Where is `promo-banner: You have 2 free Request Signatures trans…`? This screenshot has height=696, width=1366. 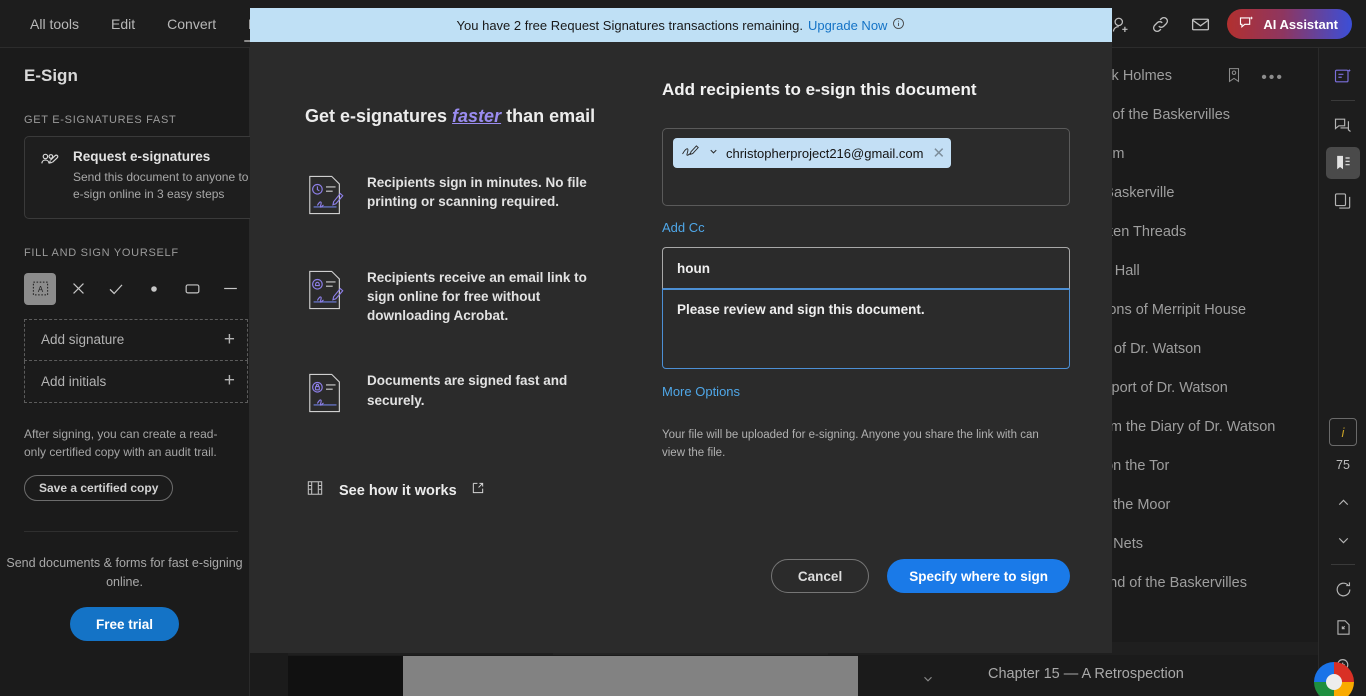
promo-banner: You have 2 free Request Signatures trans… is located at coordinates (681, 25).